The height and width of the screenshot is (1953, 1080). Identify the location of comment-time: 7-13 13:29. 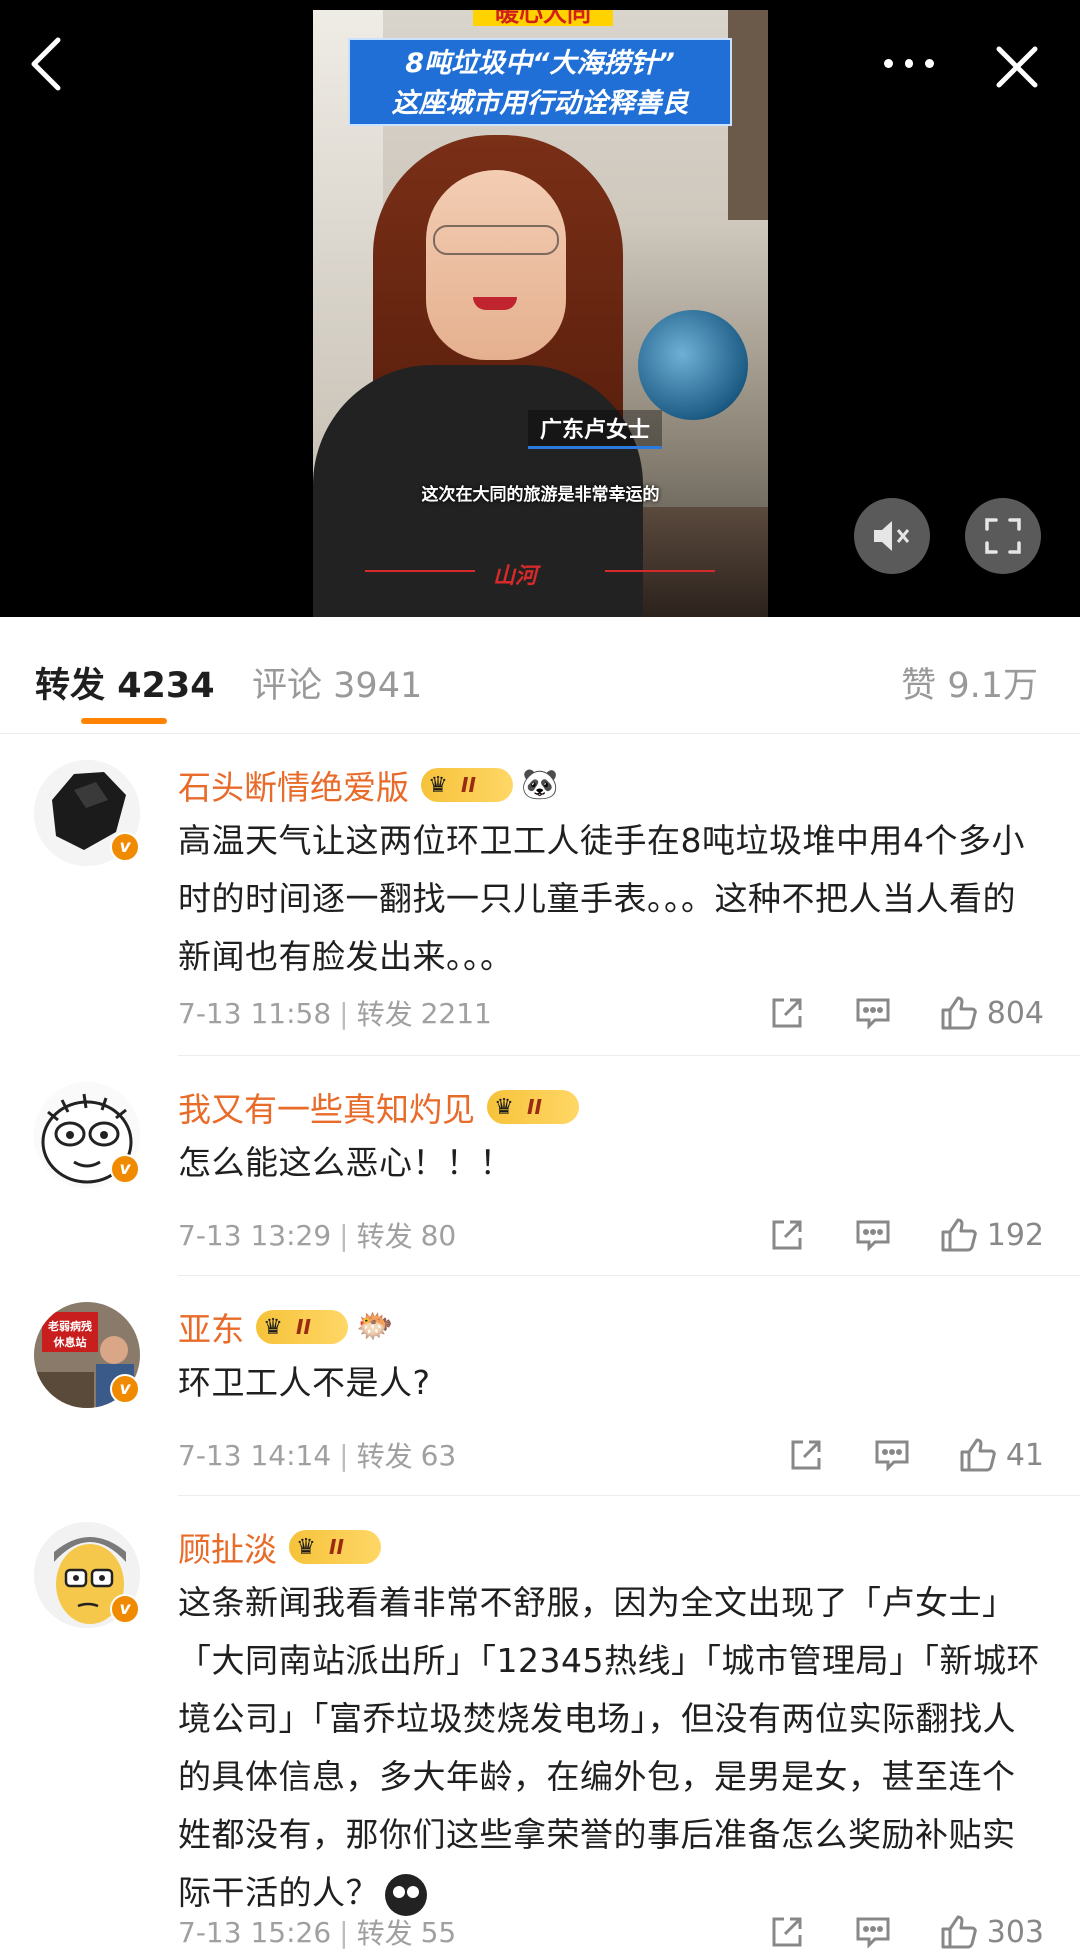
(255, 1235).